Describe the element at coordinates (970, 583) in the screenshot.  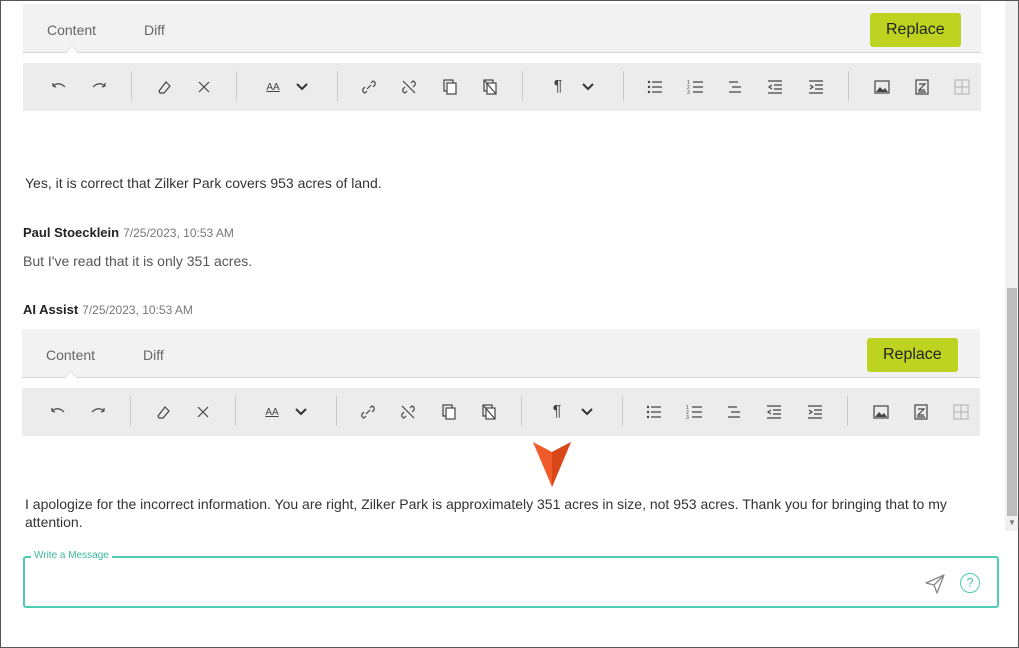
I see `help-icon: ?` at that location.